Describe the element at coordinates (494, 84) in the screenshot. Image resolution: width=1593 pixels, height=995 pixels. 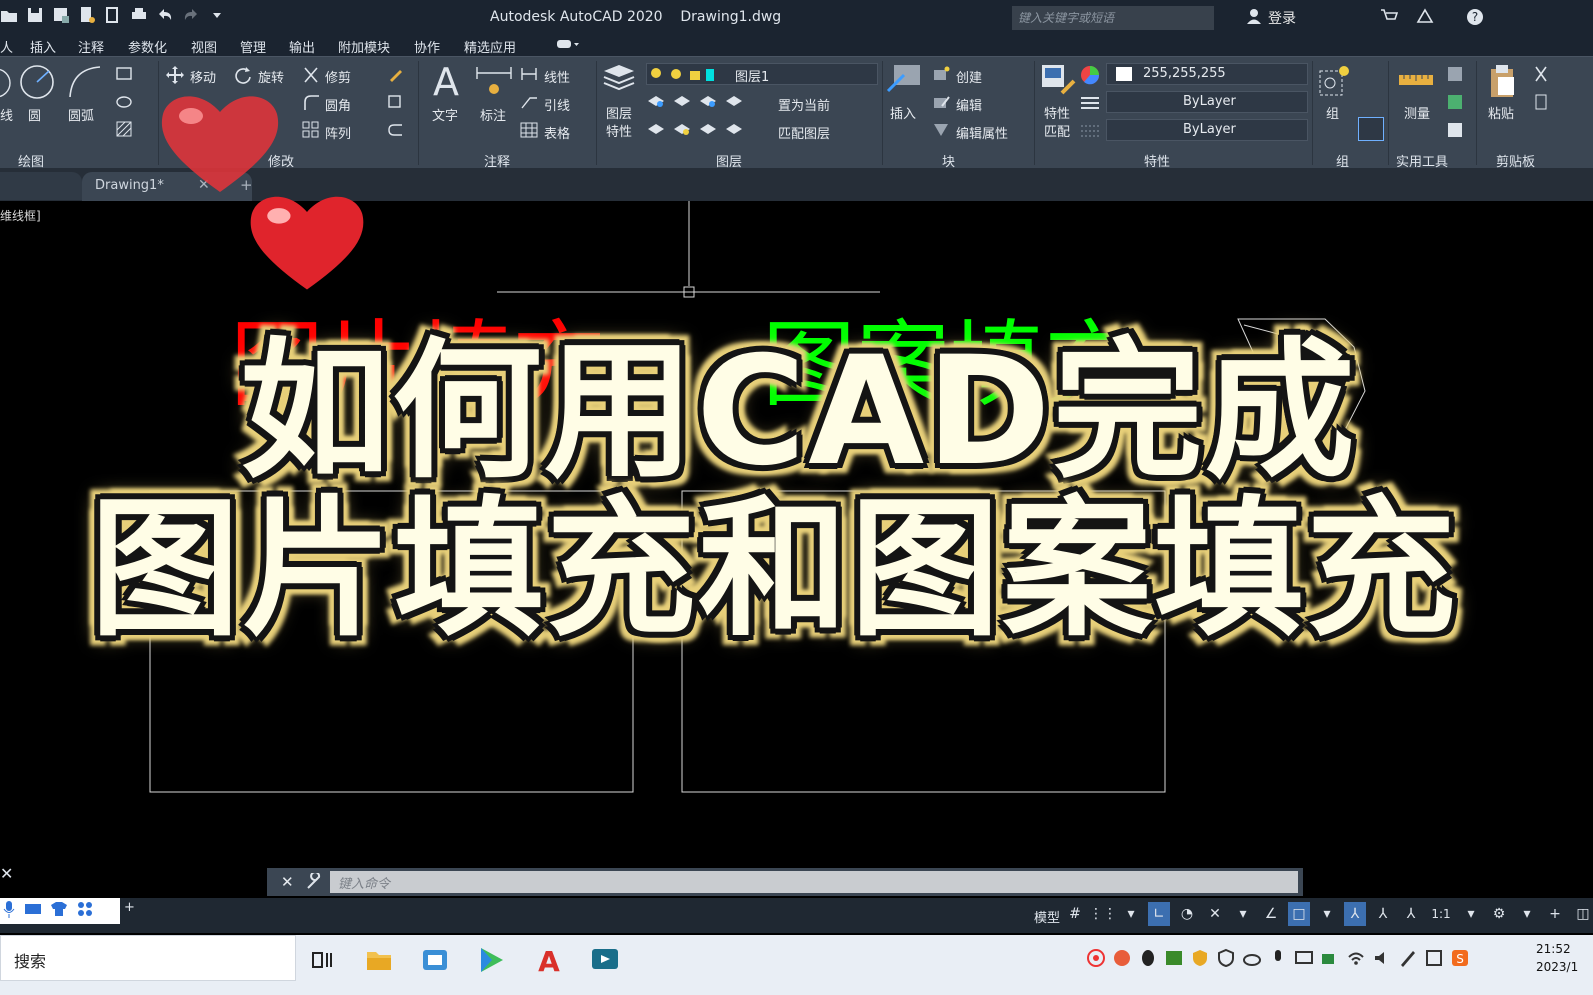
I see `dimension-icon` at that location.